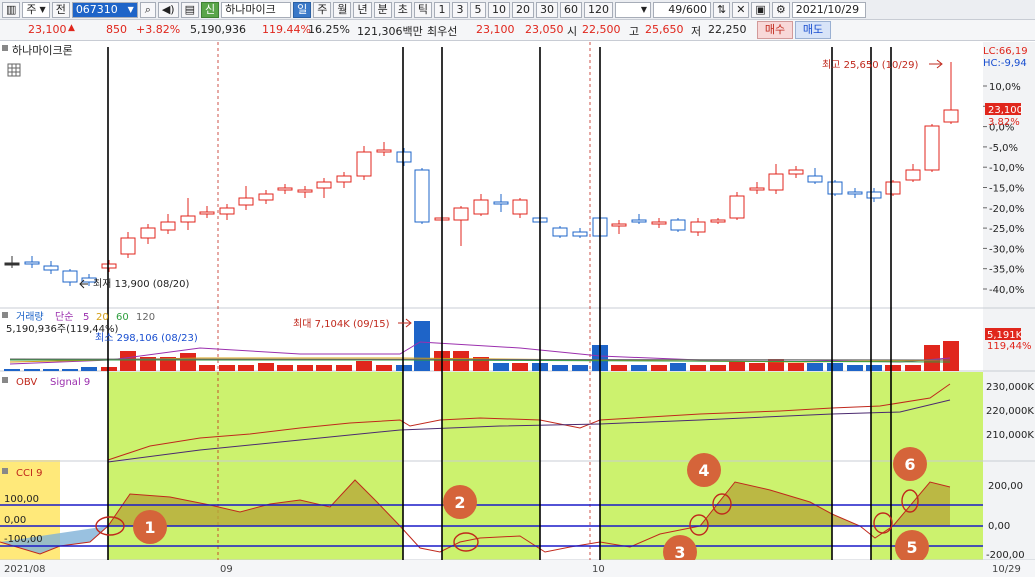  What do you see at coordinates (402, 9) in the screenshot?
I see `tab-second: 초` at bounding box center [402, 9].